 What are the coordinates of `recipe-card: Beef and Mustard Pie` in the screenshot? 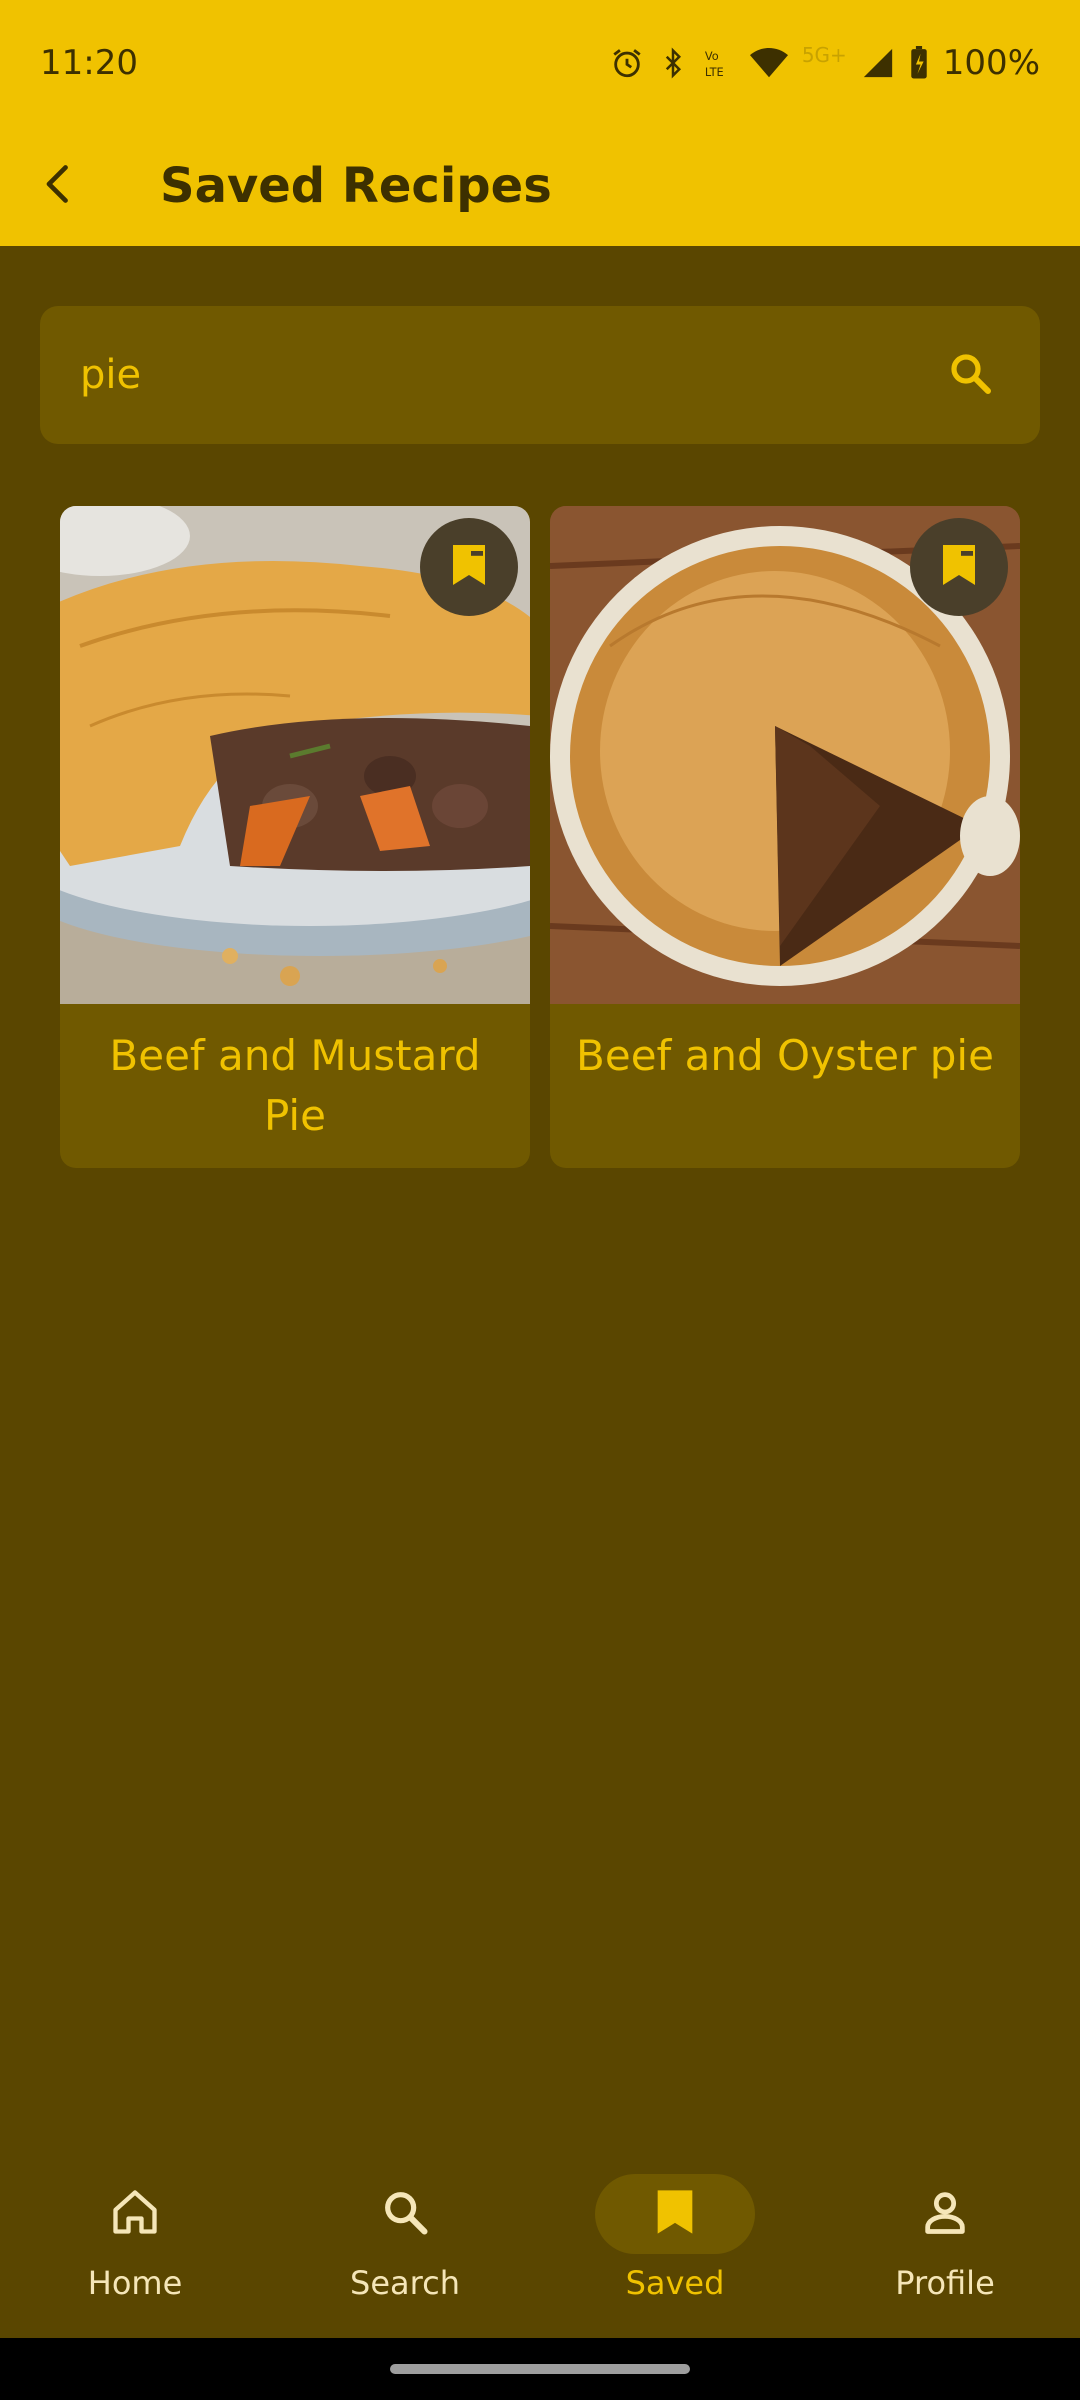 It's located at (295, 837).